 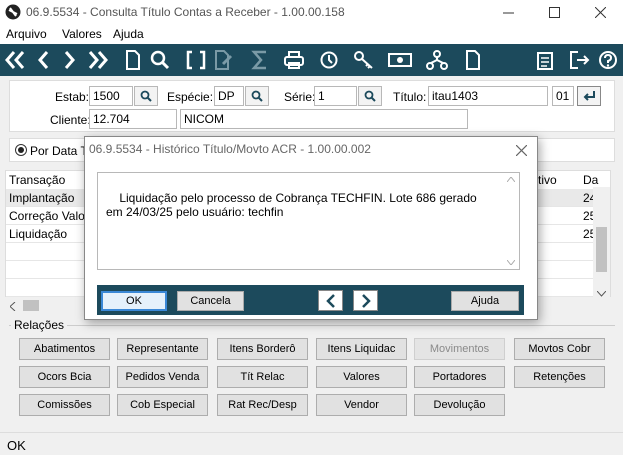 I want to click on rat-rec-desp-button: Rat Rec/Desp, so click(x=262, y=405).